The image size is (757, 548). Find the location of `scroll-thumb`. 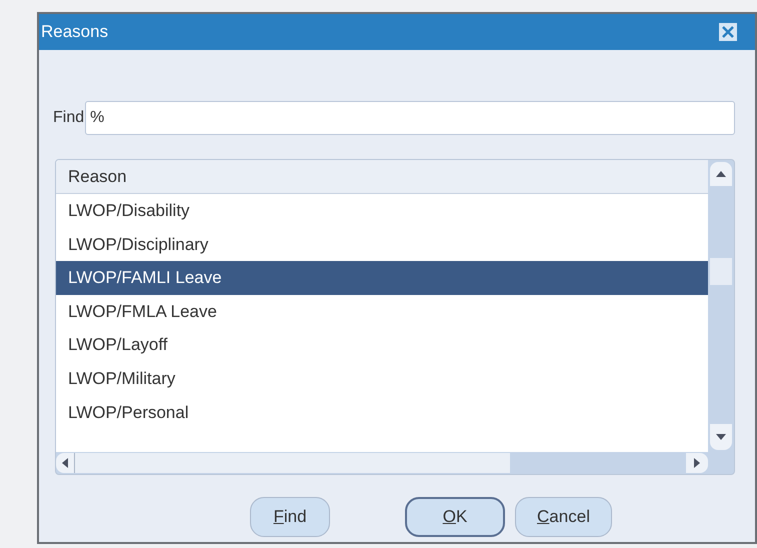

scroll-thumb is located at coordinates (721, 271).